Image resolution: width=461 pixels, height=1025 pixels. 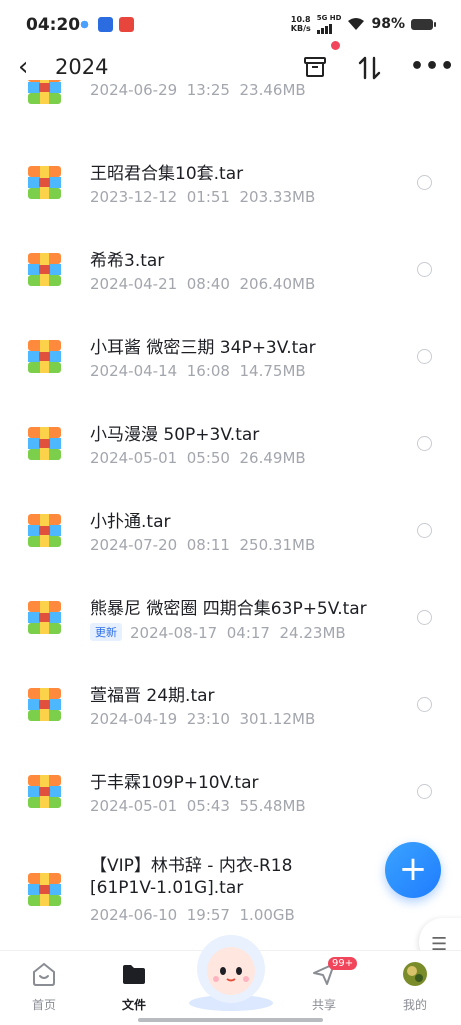 I want to click on file-row: 2024-06-29 13:25 23.46MB, so click(x=230, y=105).